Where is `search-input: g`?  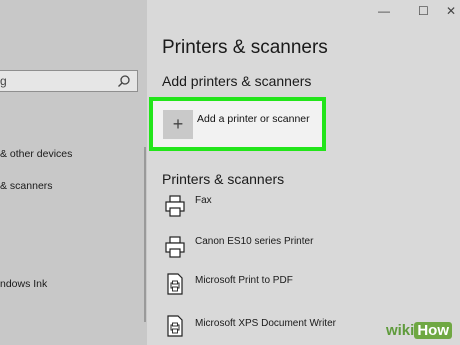
search-input: g is located at coordinates (69, 81).